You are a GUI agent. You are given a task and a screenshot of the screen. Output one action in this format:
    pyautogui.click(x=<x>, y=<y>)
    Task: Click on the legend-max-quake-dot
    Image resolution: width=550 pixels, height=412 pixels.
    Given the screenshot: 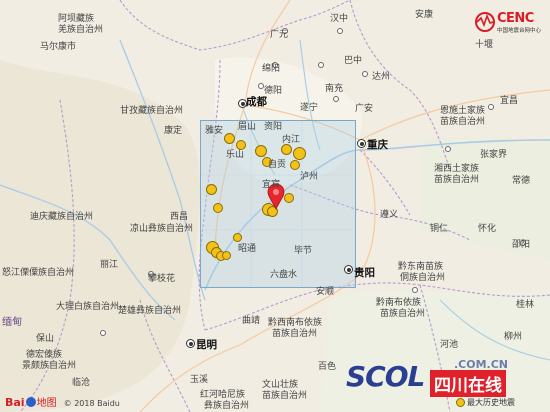 What is the action you would take?
    pyautogui.click(x=460, y=402)
    